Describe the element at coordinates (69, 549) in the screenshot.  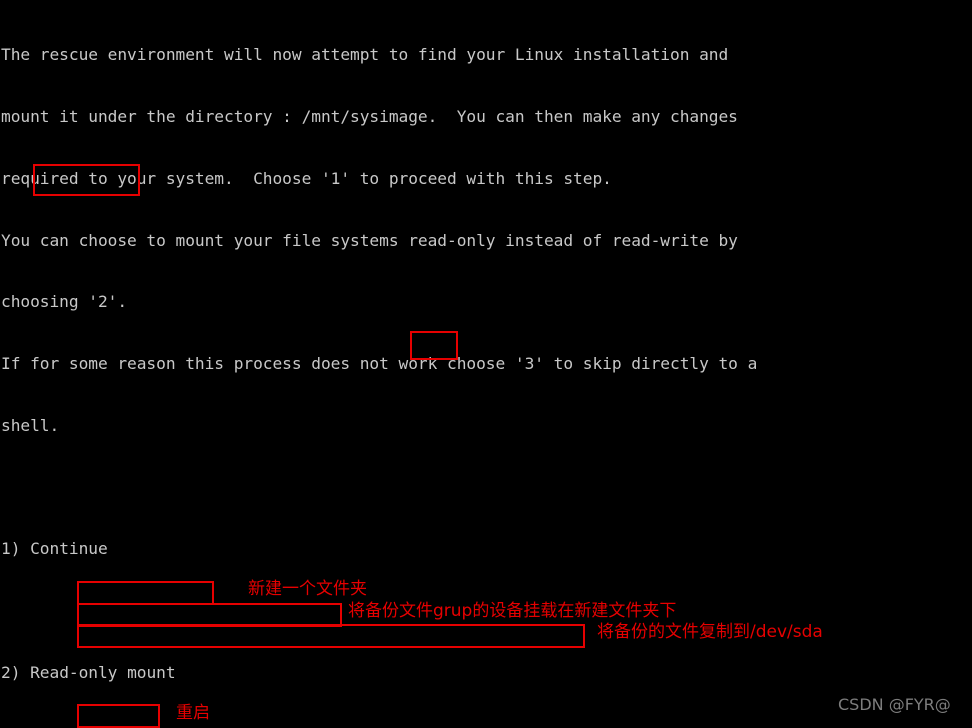
I see `menu-label-continue: Continue` at that location.